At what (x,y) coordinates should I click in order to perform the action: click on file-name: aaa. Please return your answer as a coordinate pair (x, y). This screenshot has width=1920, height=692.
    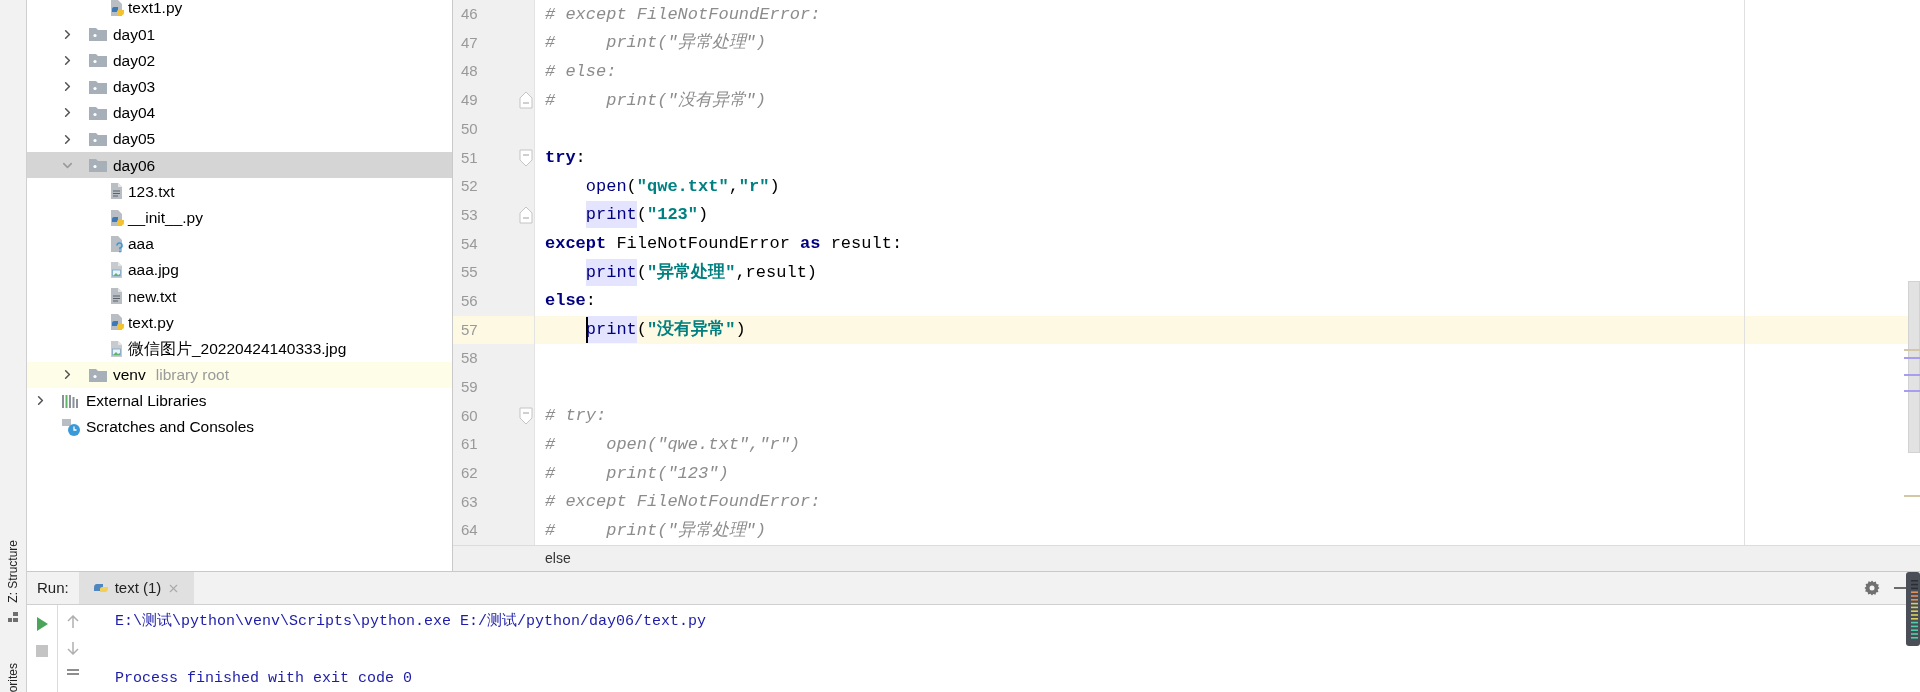
    Looking at the image, I should click on (141, 244).